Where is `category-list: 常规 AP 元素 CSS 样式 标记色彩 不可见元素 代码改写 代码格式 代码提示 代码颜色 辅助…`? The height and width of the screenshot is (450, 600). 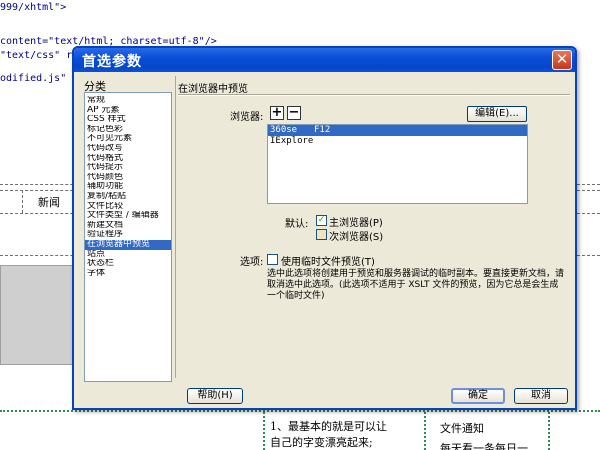
category-list: 常规 AP 元素 CSS 样式 标记色彩 不可见元素 代码改写 代码格式 代码提示 代码颜色 辅助… is located at coordinates (128, 237).